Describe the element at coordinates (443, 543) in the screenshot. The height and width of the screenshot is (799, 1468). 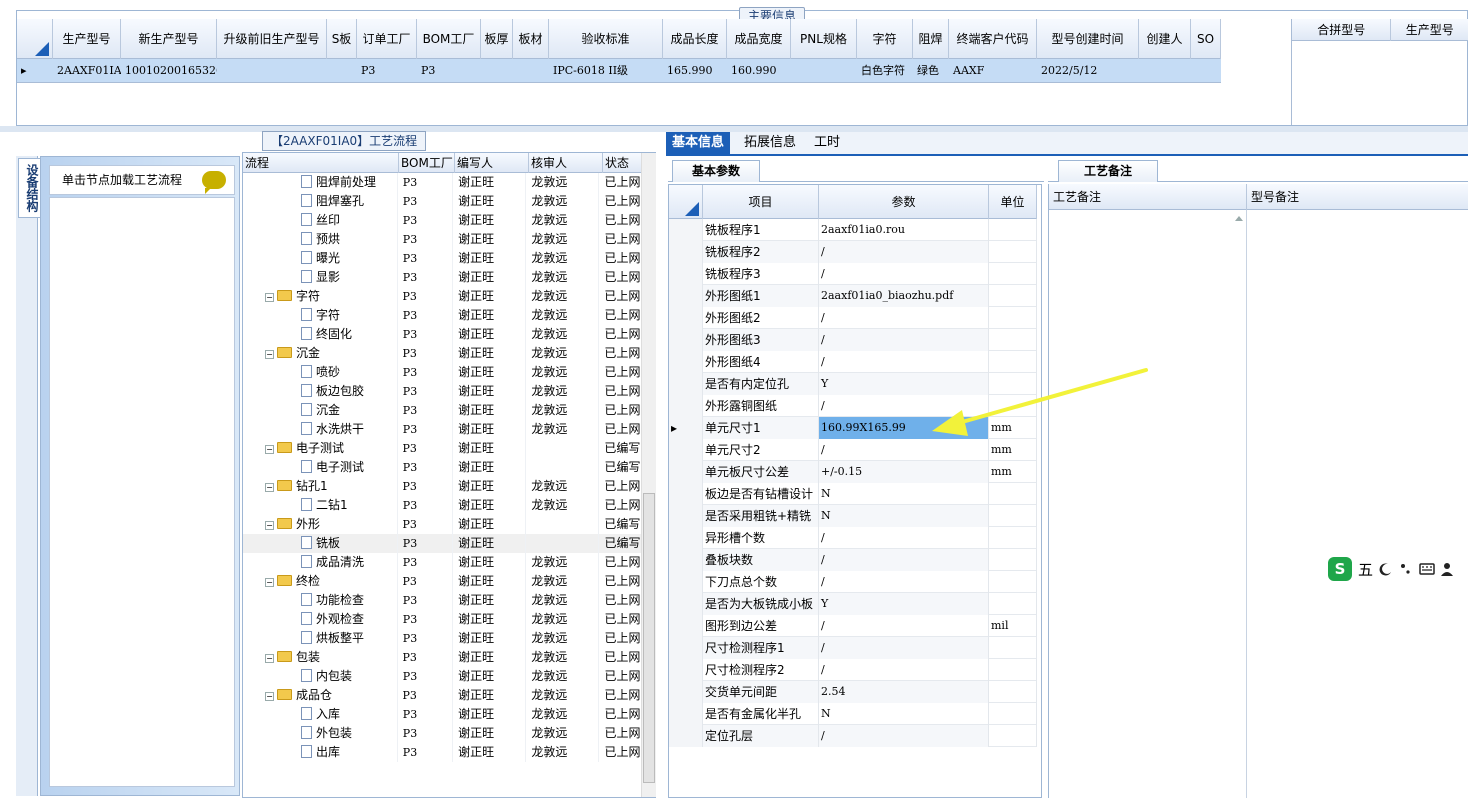
I see `flow-row: 铣板 P3 谢正旺 已编写` at that location.